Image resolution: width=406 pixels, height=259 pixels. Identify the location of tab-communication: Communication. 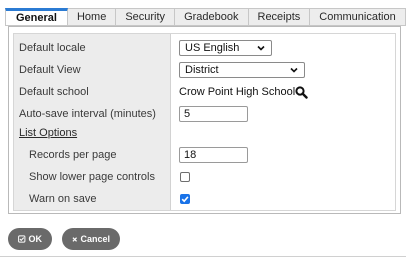
(358, 17).